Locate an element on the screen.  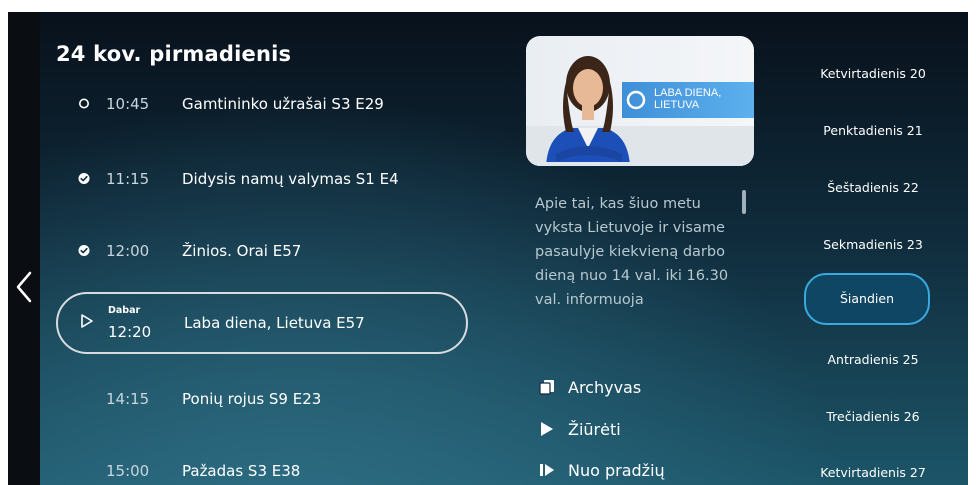
program-title: Didysis namų valymas S1 E4 is located at coordinates (290, 179).